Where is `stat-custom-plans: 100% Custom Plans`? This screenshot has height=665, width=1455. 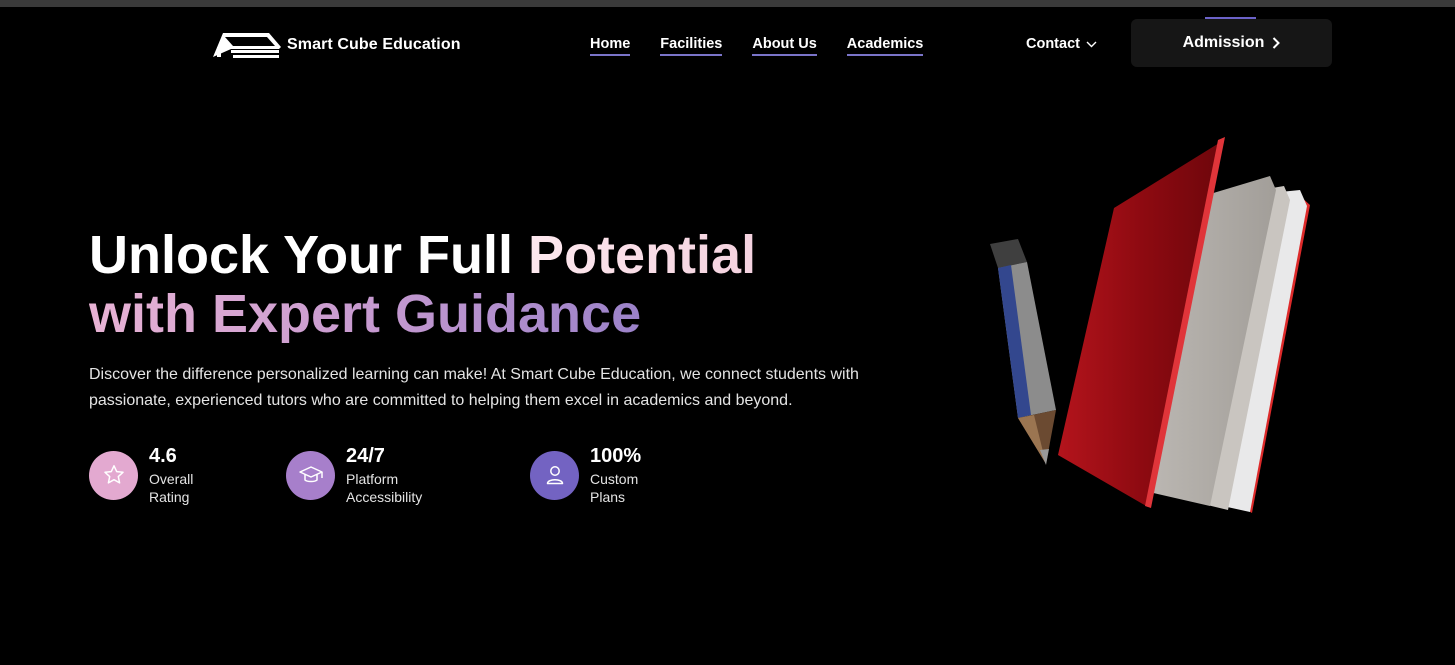
stat-custom-plans: 100% Custom Plans is located at coordinates (585, 475).